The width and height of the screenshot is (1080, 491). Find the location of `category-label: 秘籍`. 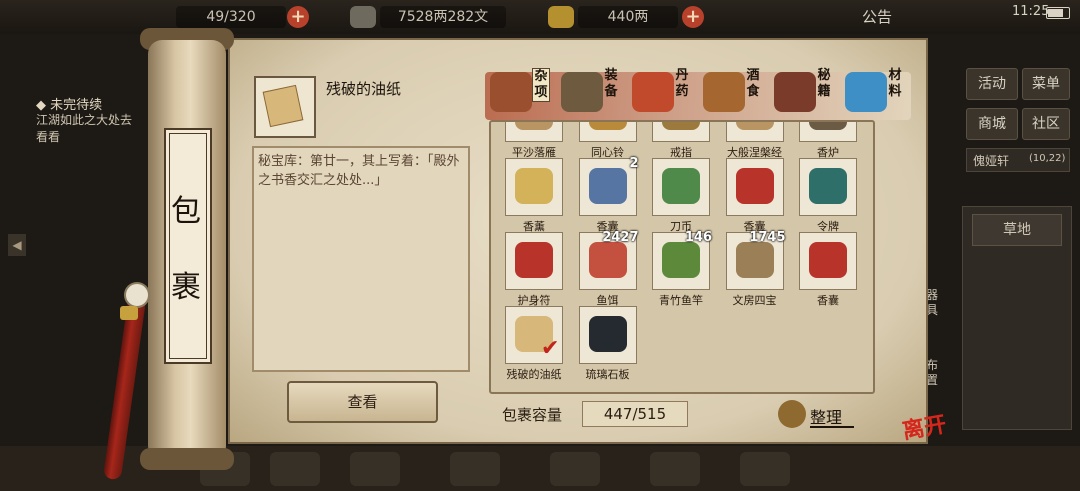

category-label: 秘籍 is located at coordinates (824, 83).